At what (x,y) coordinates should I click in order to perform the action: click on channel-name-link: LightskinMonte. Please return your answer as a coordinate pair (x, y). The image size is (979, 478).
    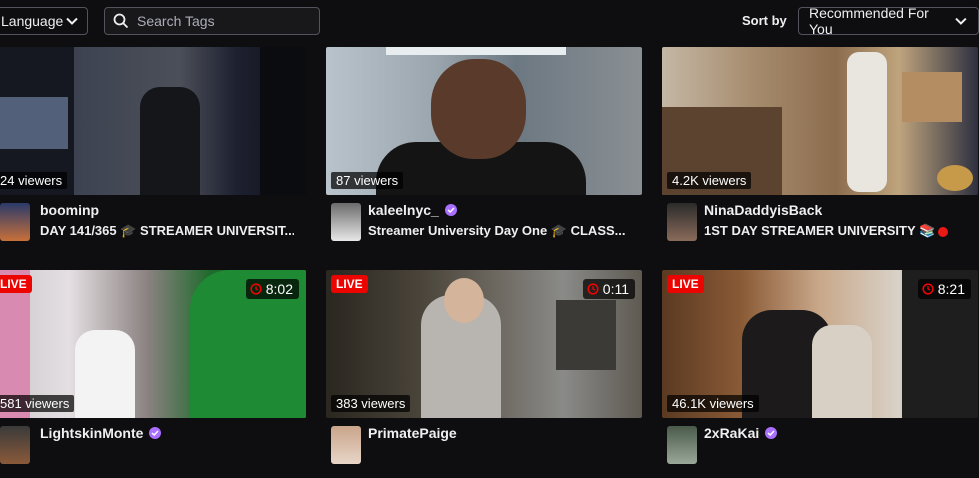
    Looking at the image, I should click on (101, 433).